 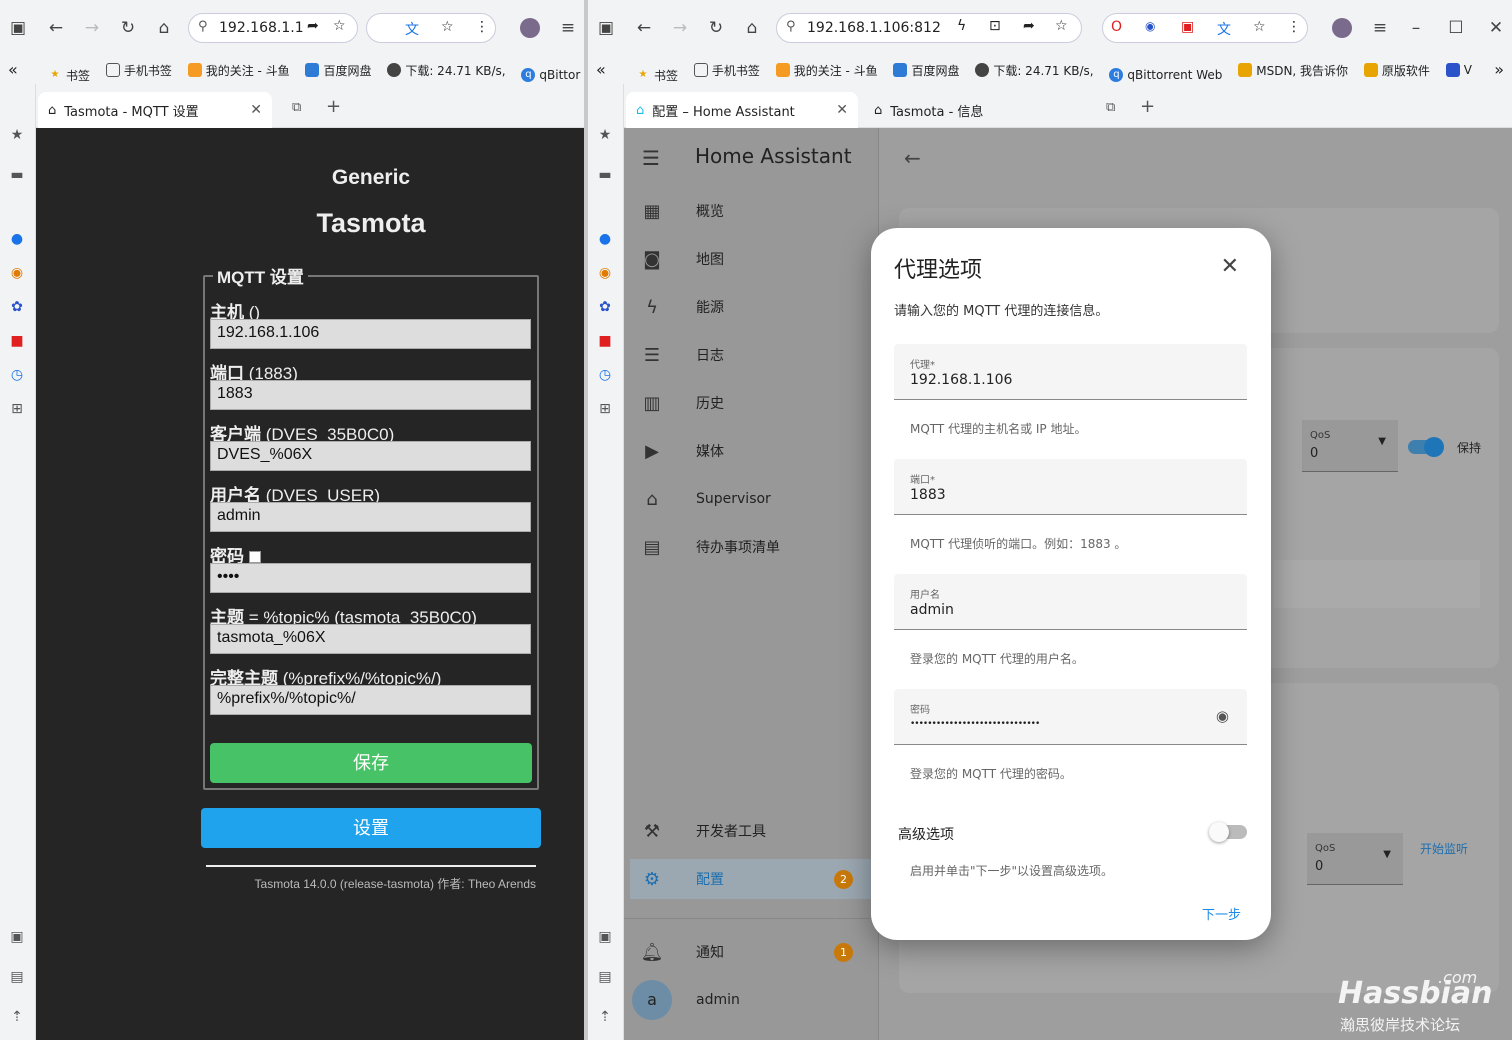 What do you see at coordinates (751, 831) in the screenshot?
I see `nav-developer-tools: ⚒ 开发者工具` at bounding box center [751, 831].